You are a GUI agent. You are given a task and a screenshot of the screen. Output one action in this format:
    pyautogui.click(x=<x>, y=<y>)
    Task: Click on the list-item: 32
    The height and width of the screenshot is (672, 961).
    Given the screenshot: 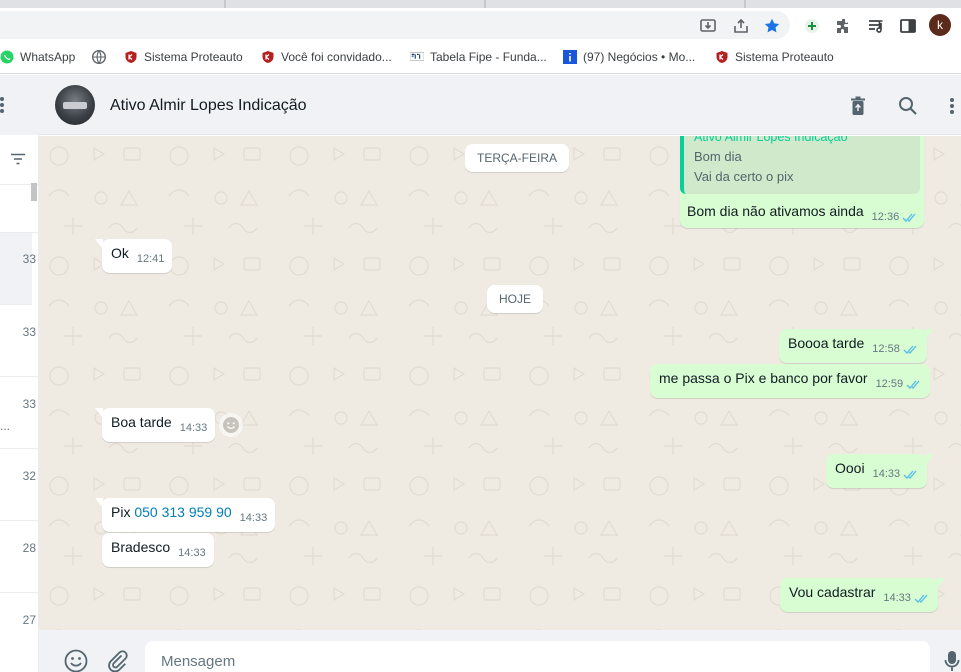 What is the action you would take?
    pyautogui.click(x=19, y=485)
    